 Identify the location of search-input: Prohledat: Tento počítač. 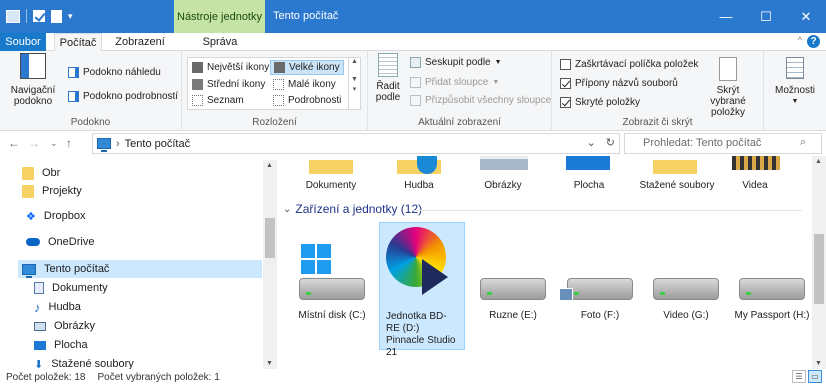
(723, 143).